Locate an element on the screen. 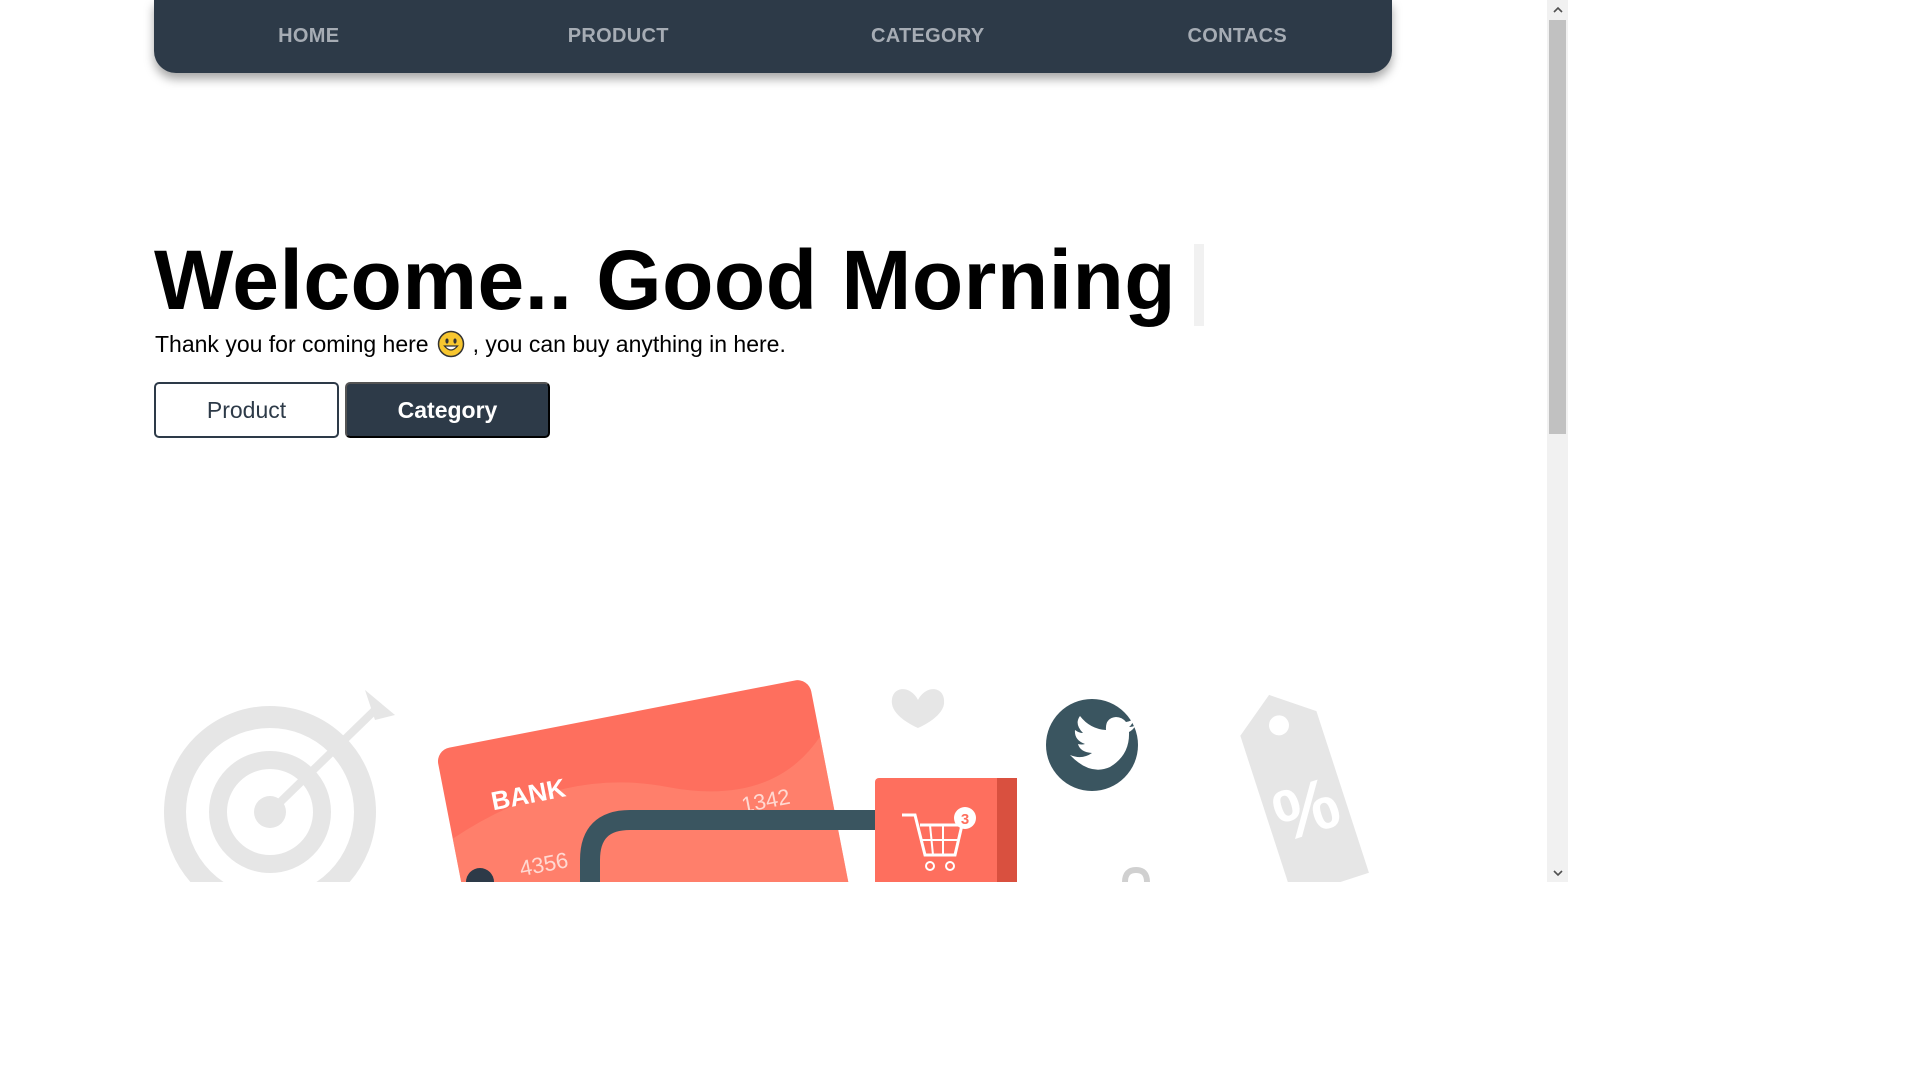  product-button: Product is located at coordinates (246, 410).